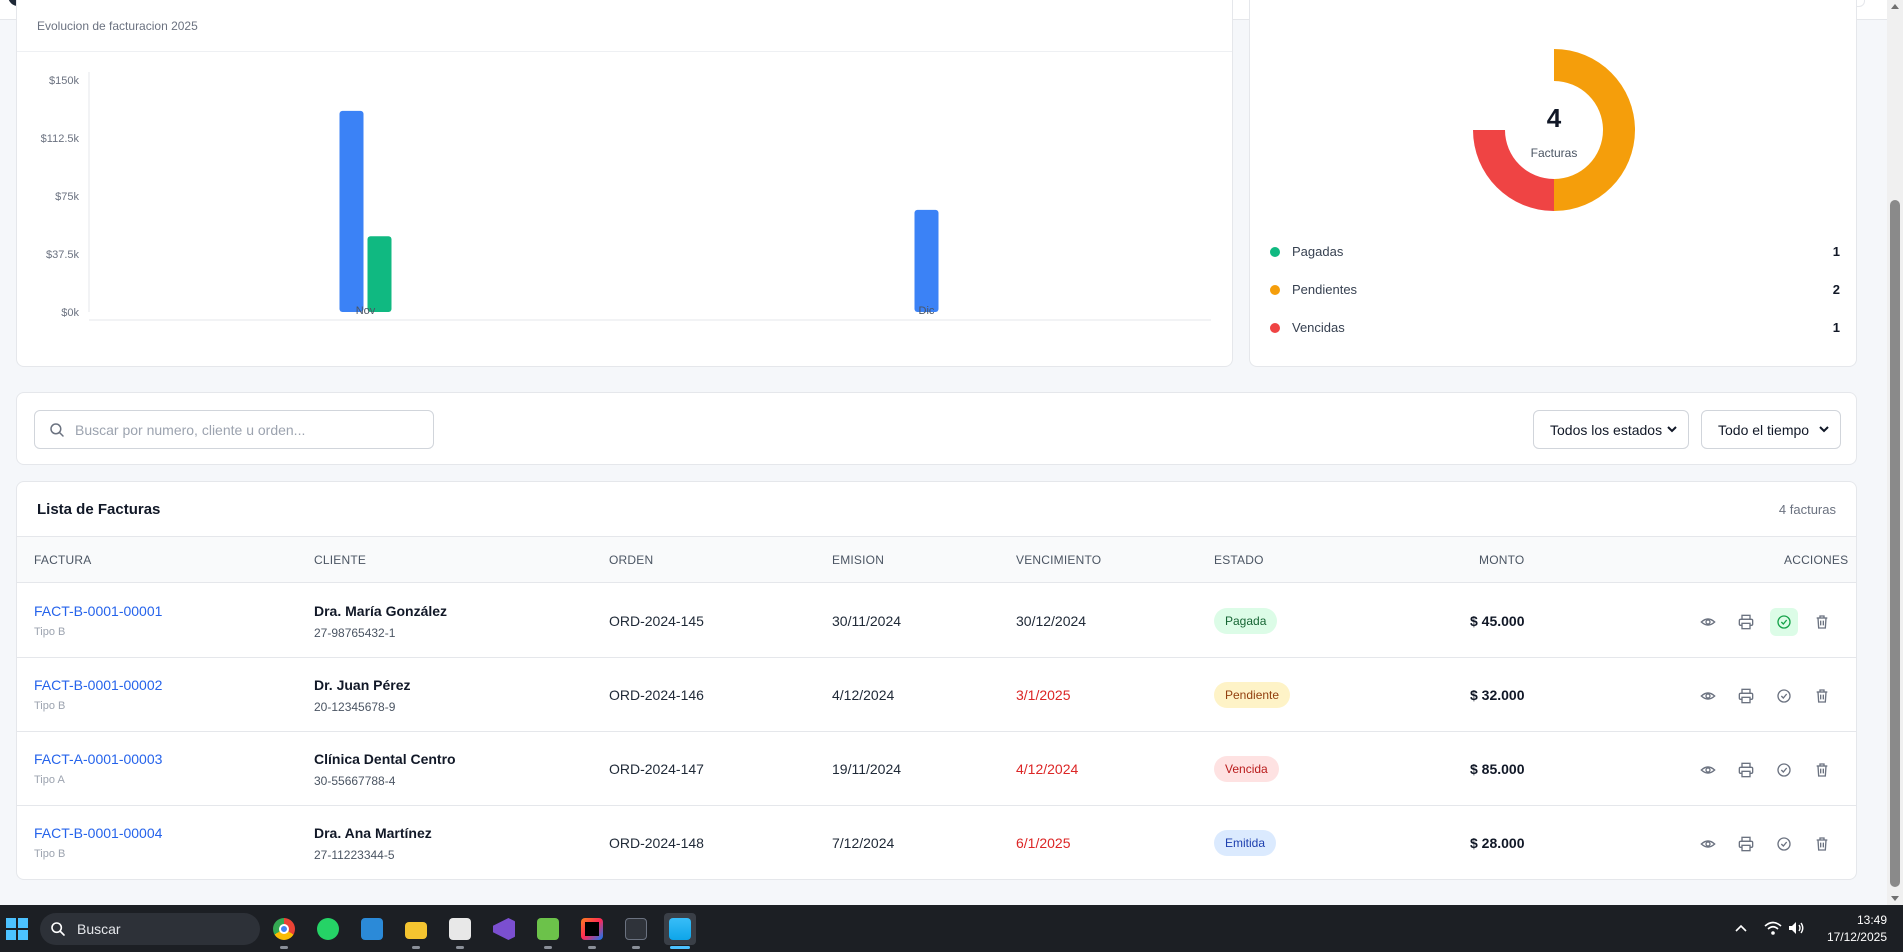 The width and height of the screenshot is (1903, 952). Describe the element at coordinates (98, 611) in the screenshot. I see `invoice-number-link: FACT-B-0001-00001` at that location.